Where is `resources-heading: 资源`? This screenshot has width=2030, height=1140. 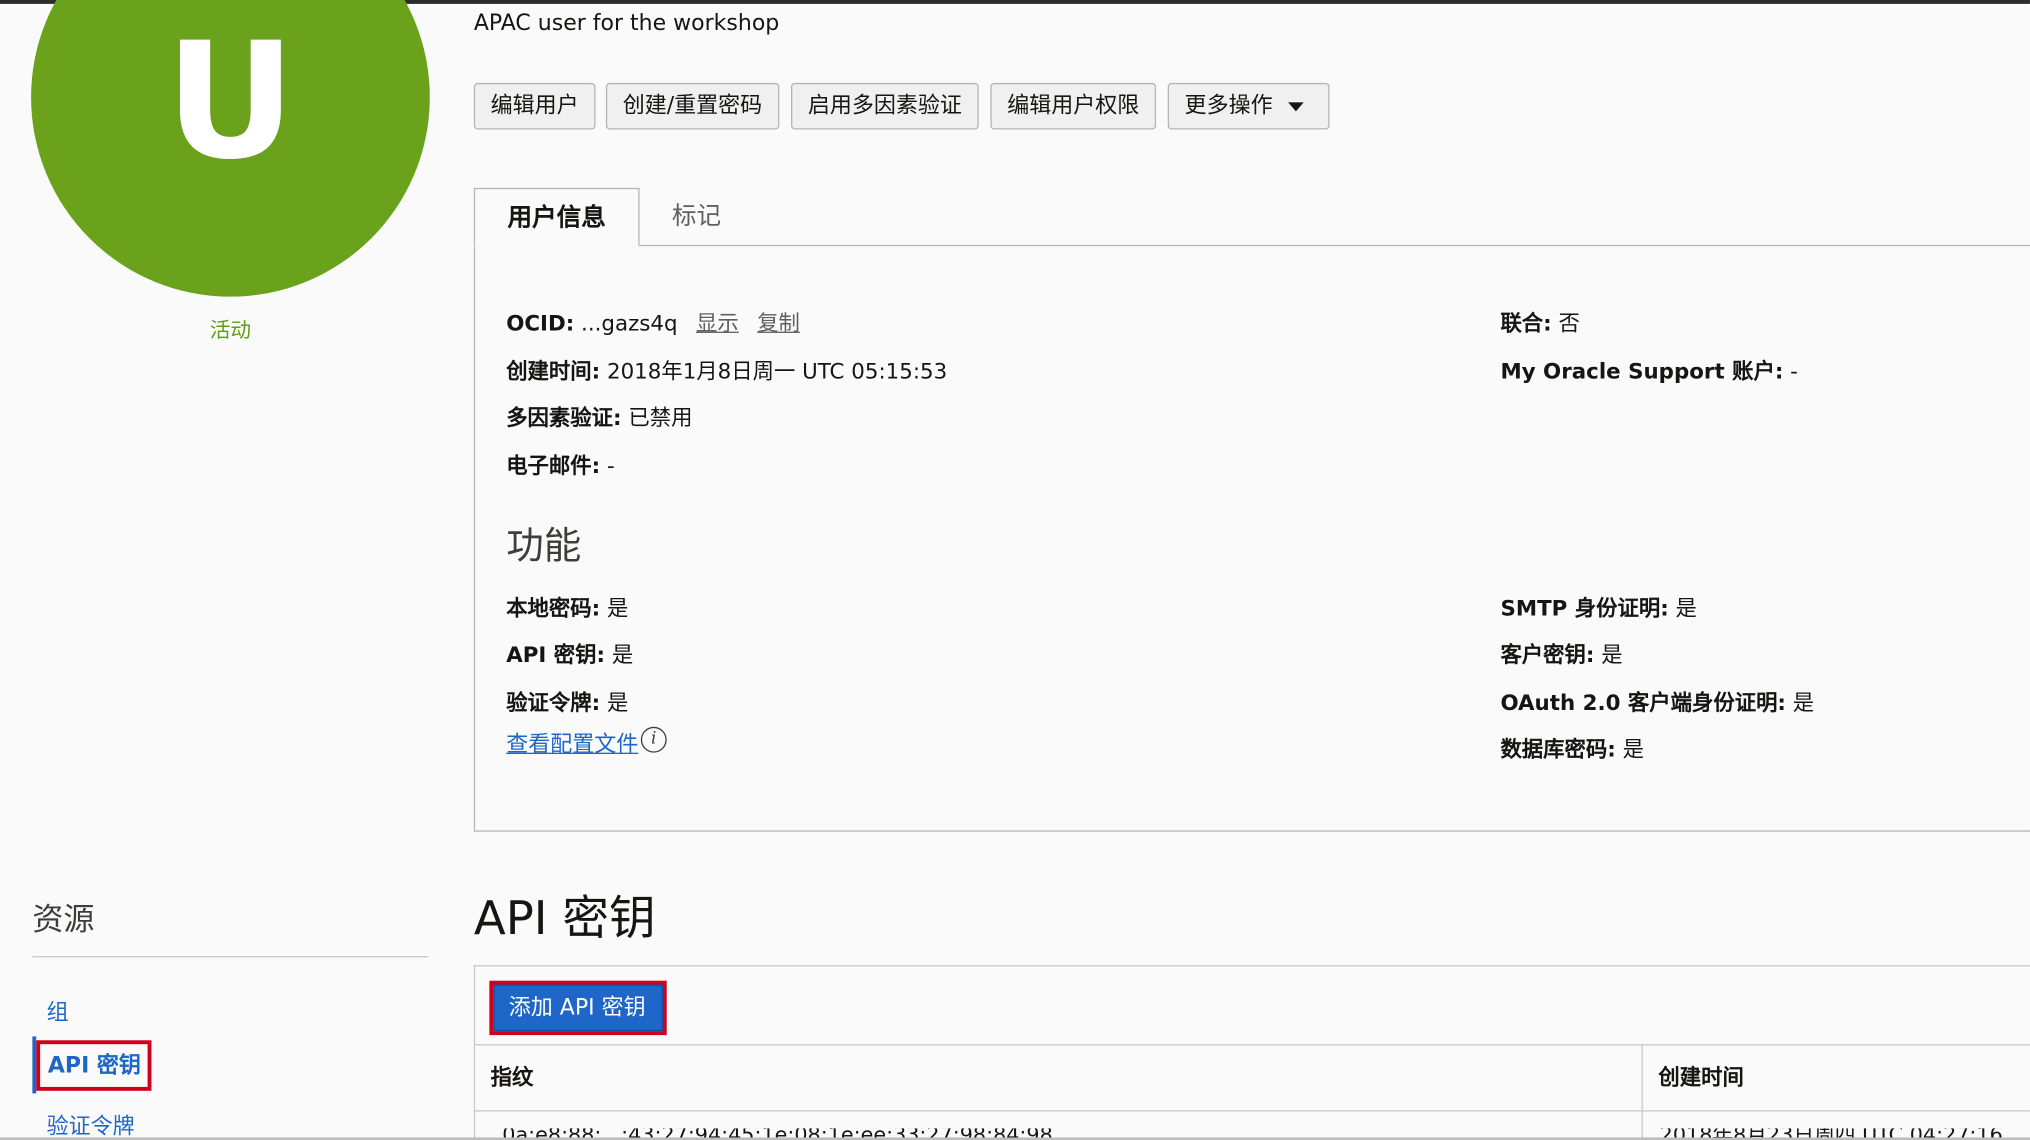 resources-heading: 资源 is located at coordinates (63, 919).